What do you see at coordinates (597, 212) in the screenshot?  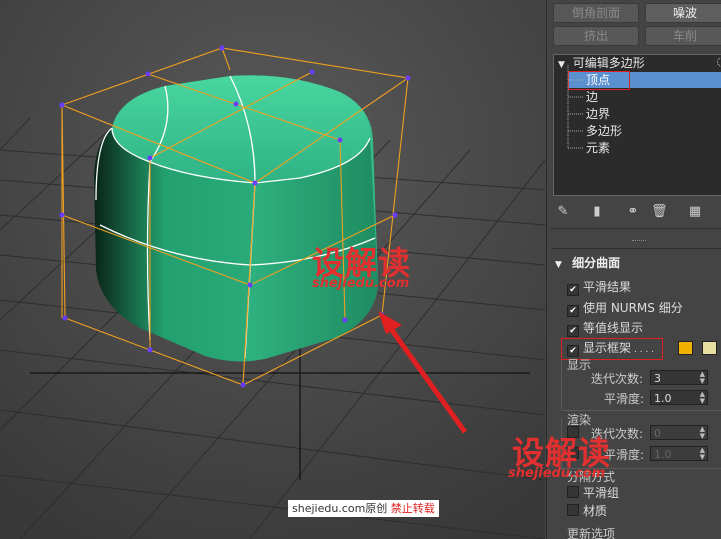 I see `show-end-result-icon: ▮` at bounding box center [597, 212].